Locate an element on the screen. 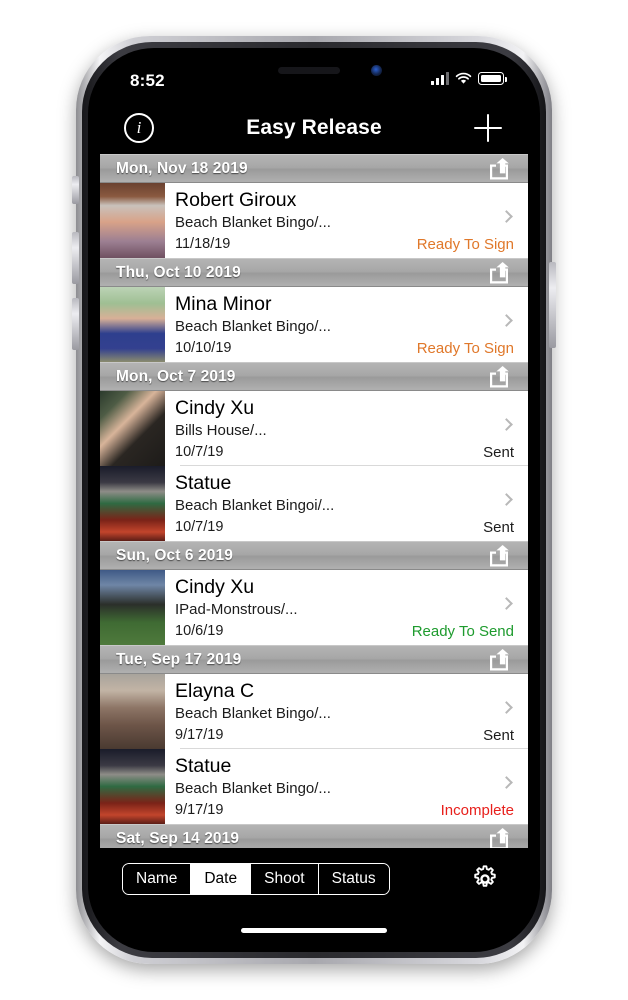 The width and height of the screenshot is (628, 1000). earpiece-speaker is located at coordinates (309, 70).